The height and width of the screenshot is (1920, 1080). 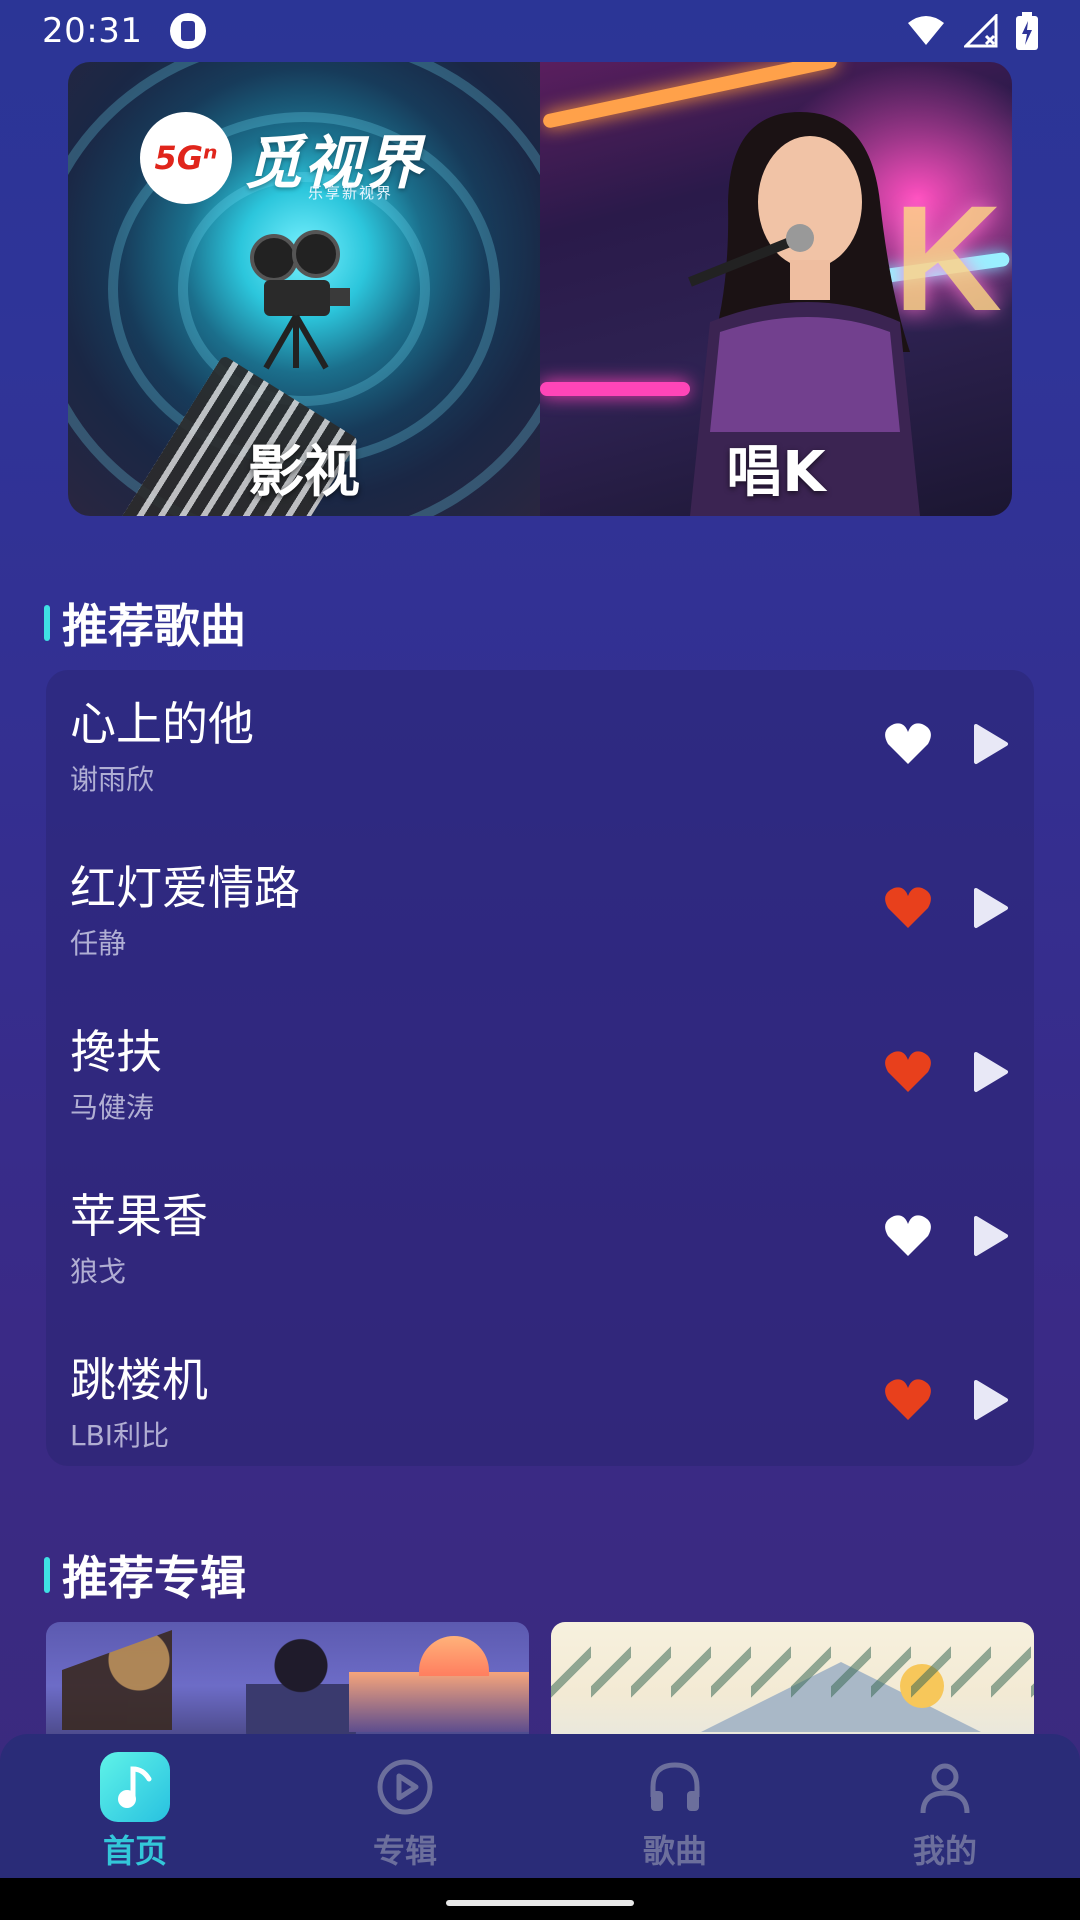 What do you see at coordinates (154, 626) in the screenshot?
I see `section-heading-text: 推荐歌曲` at bounding box center [154, 626].